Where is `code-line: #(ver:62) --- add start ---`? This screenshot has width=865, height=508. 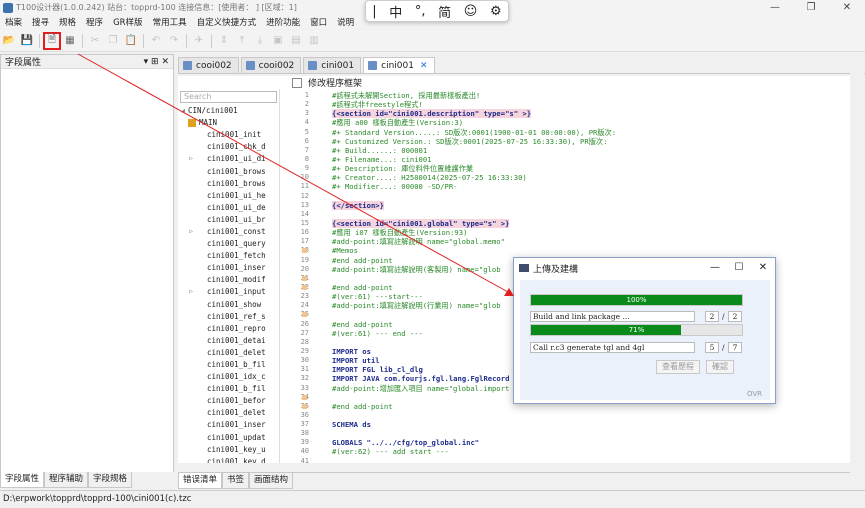
code-line: #(ver:62) --- add start --- is located at coordinates (591, 451).